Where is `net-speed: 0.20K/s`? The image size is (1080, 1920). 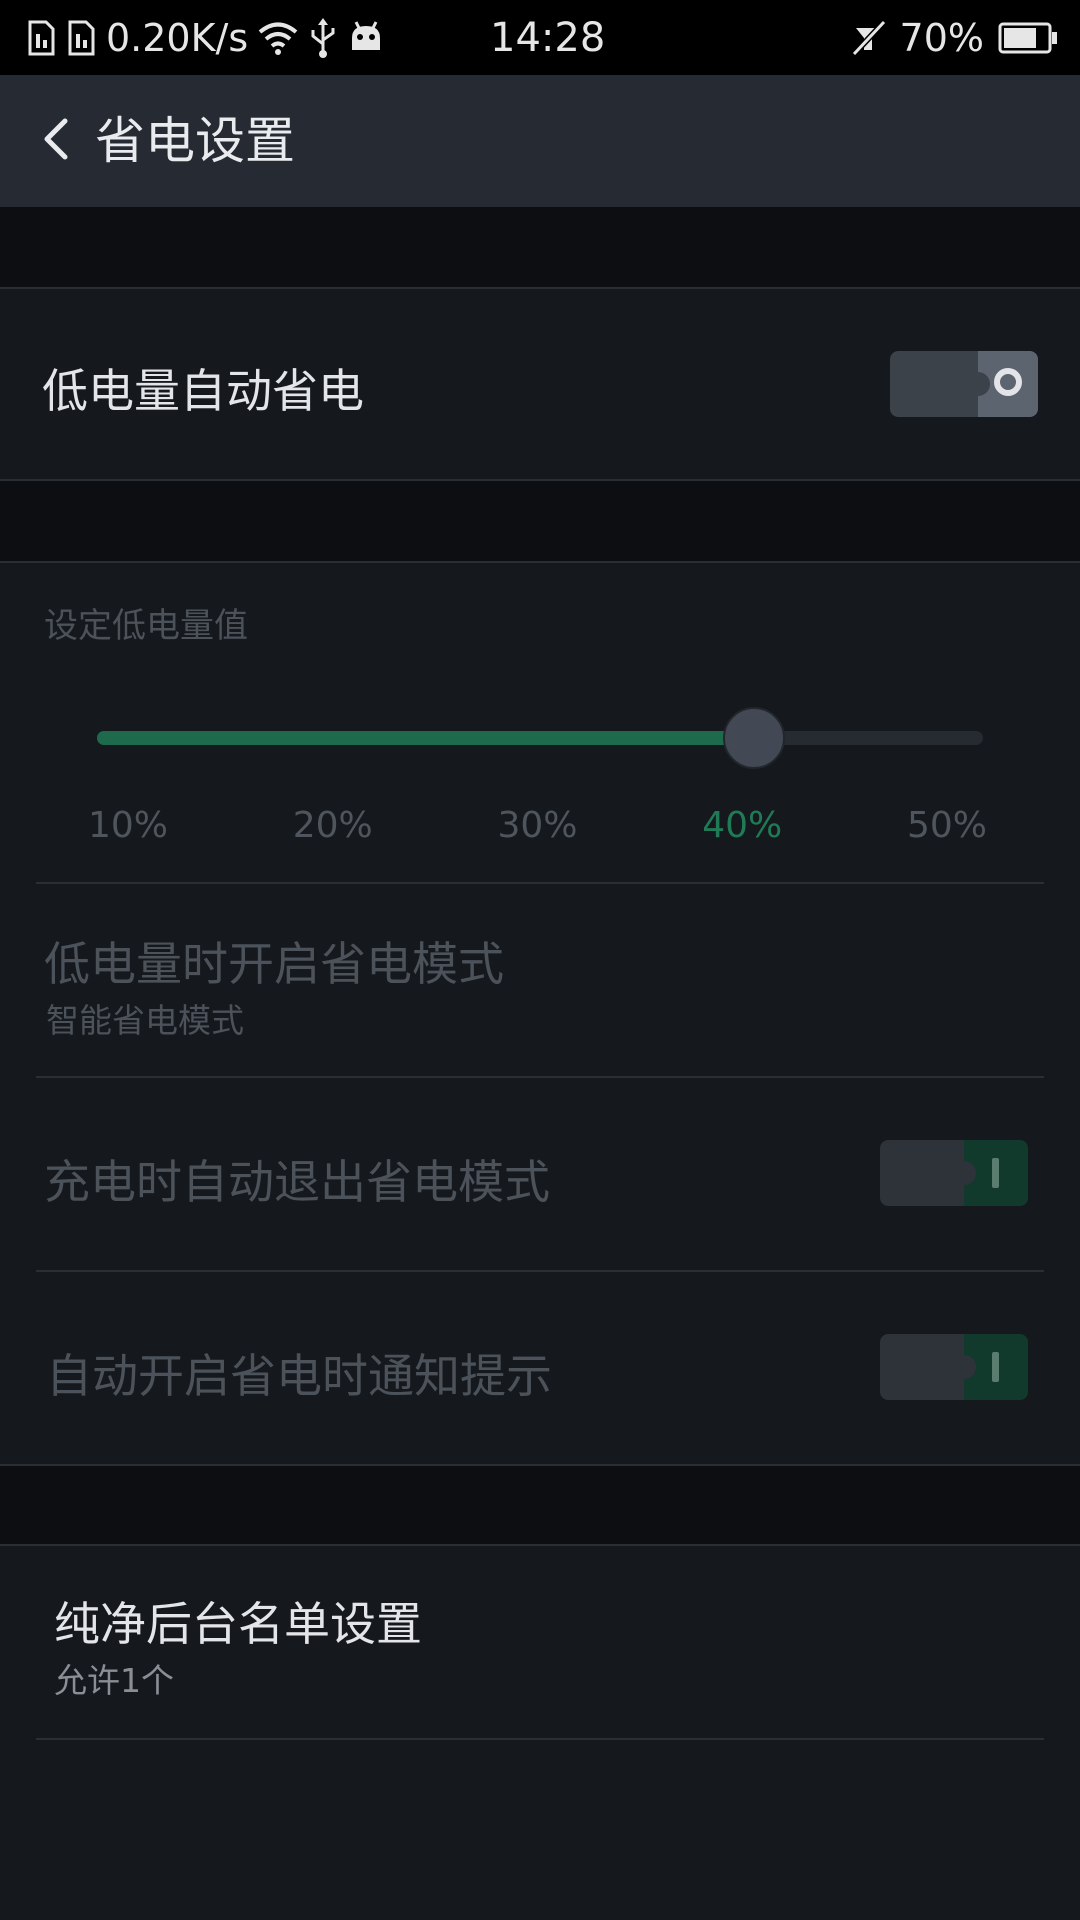 net-speed: 0.20K/s is located at coordinates (177, 37).